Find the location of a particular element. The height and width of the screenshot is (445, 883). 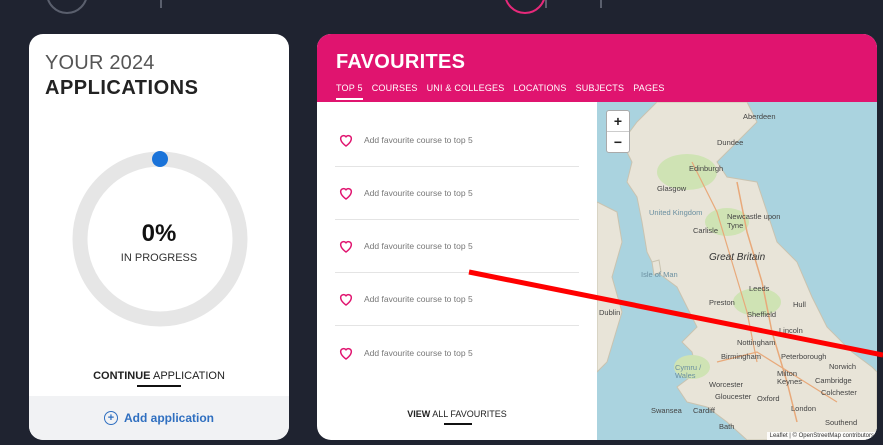

tab-locations: LOCATIONS is located at coordinates (539, 90).